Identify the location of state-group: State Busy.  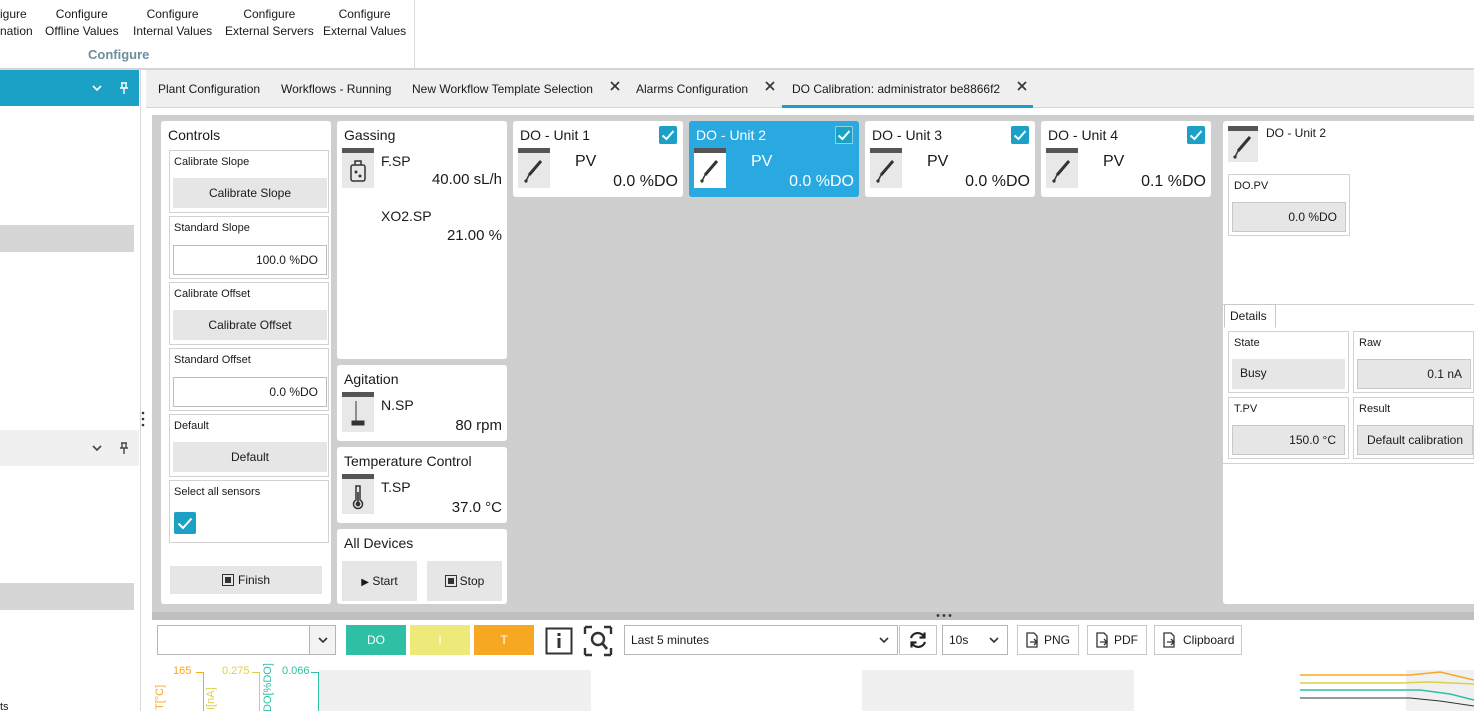
(1288, 362).